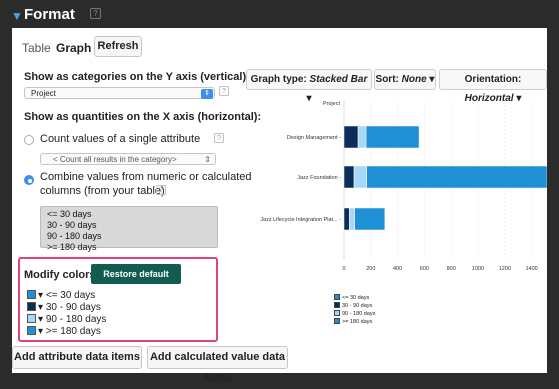 The width and height of the screenshot is (559, 389). What do you see at coordinates (77, 357) in the screenshot?
I see `add-attribute-data-items-button: Add attribute data items` at bounding box center [77, 357].